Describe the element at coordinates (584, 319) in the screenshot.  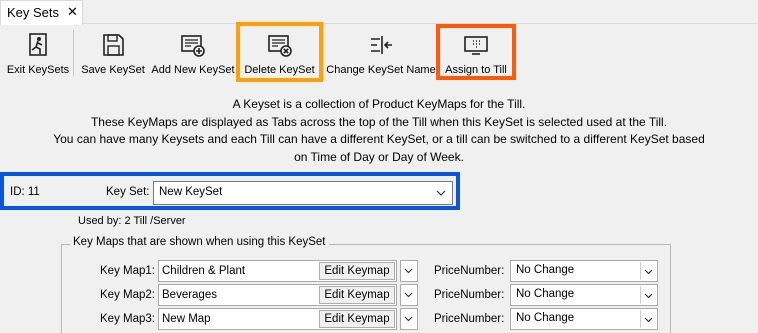
I see `price-number-select-3: No Change` at that location.